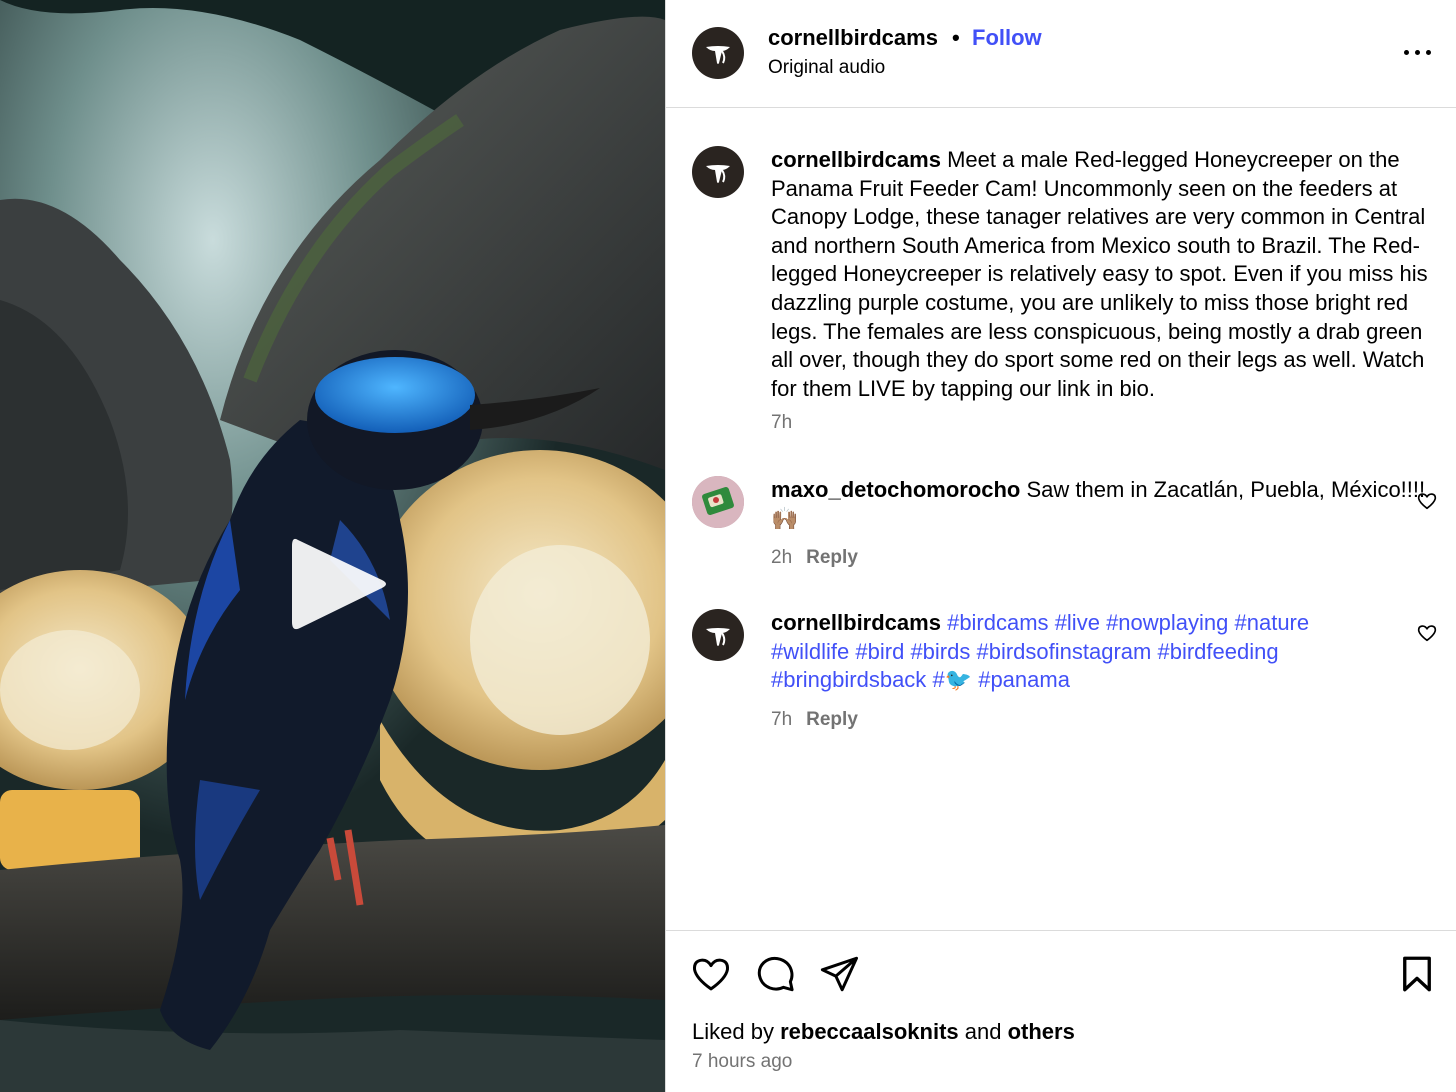 The image size is (1456, 1092). What do you see at coordinates (1418, 52) in the screenshot?
I see `more-options-button` at bounding box center [1418, 52].